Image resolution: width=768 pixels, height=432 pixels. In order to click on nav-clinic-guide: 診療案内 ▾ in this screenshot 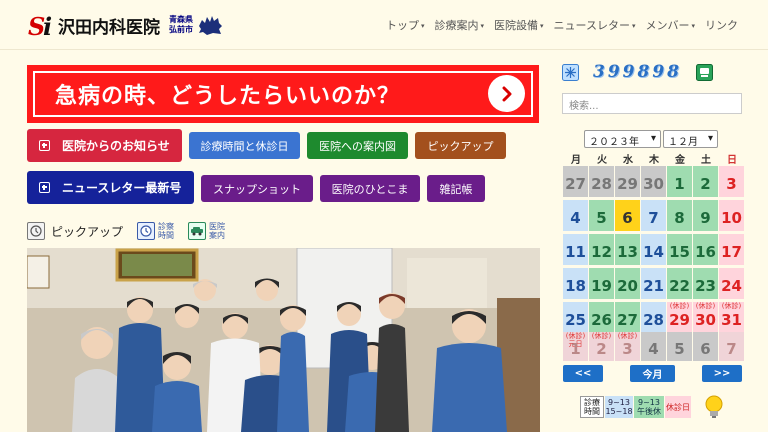, I will do `click(459, 25)`.